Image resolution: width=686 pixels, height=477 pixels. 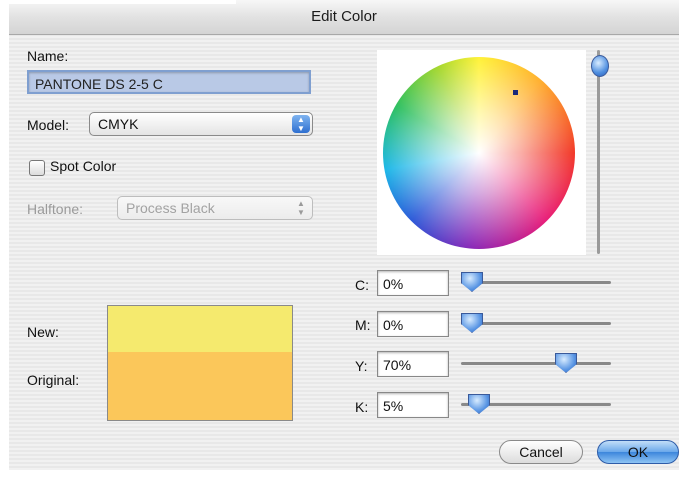 What do you see at coordinates (118, 2) in the screenshot?
I see `top-strip` at bounding box center [118, 2].